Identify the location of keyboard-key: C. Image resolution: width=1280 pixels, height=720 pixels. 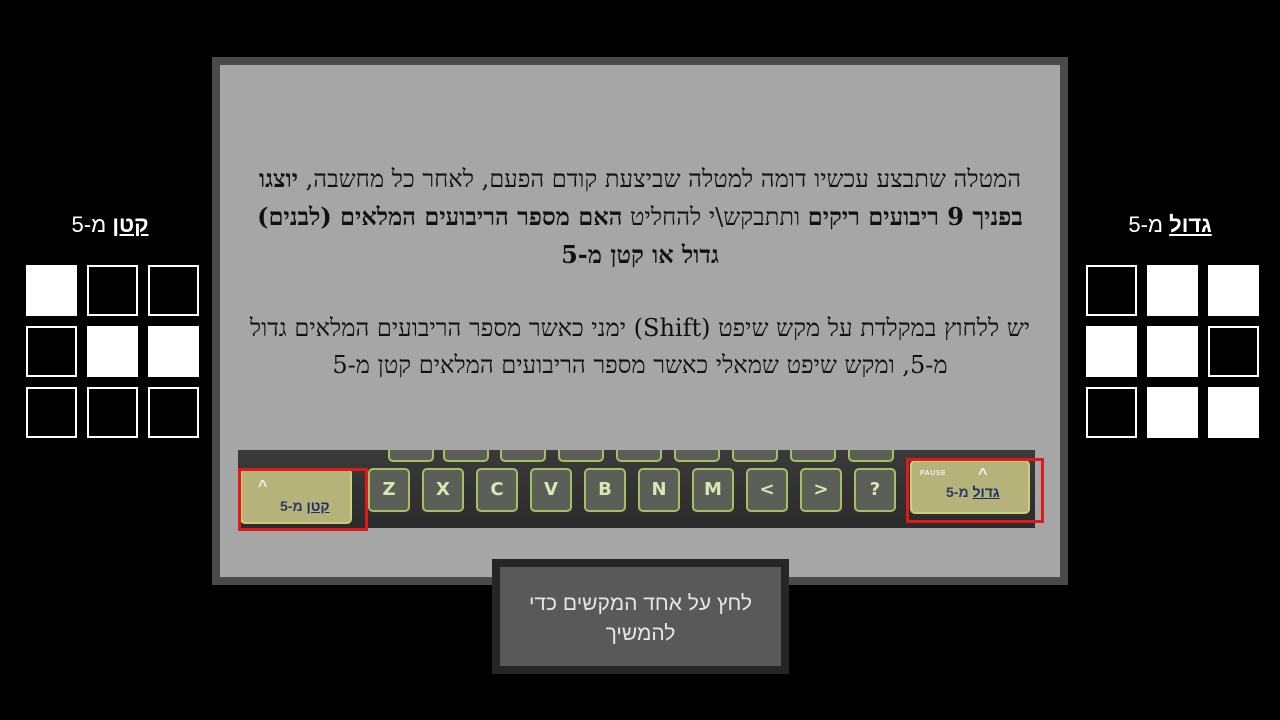
(497, 490).